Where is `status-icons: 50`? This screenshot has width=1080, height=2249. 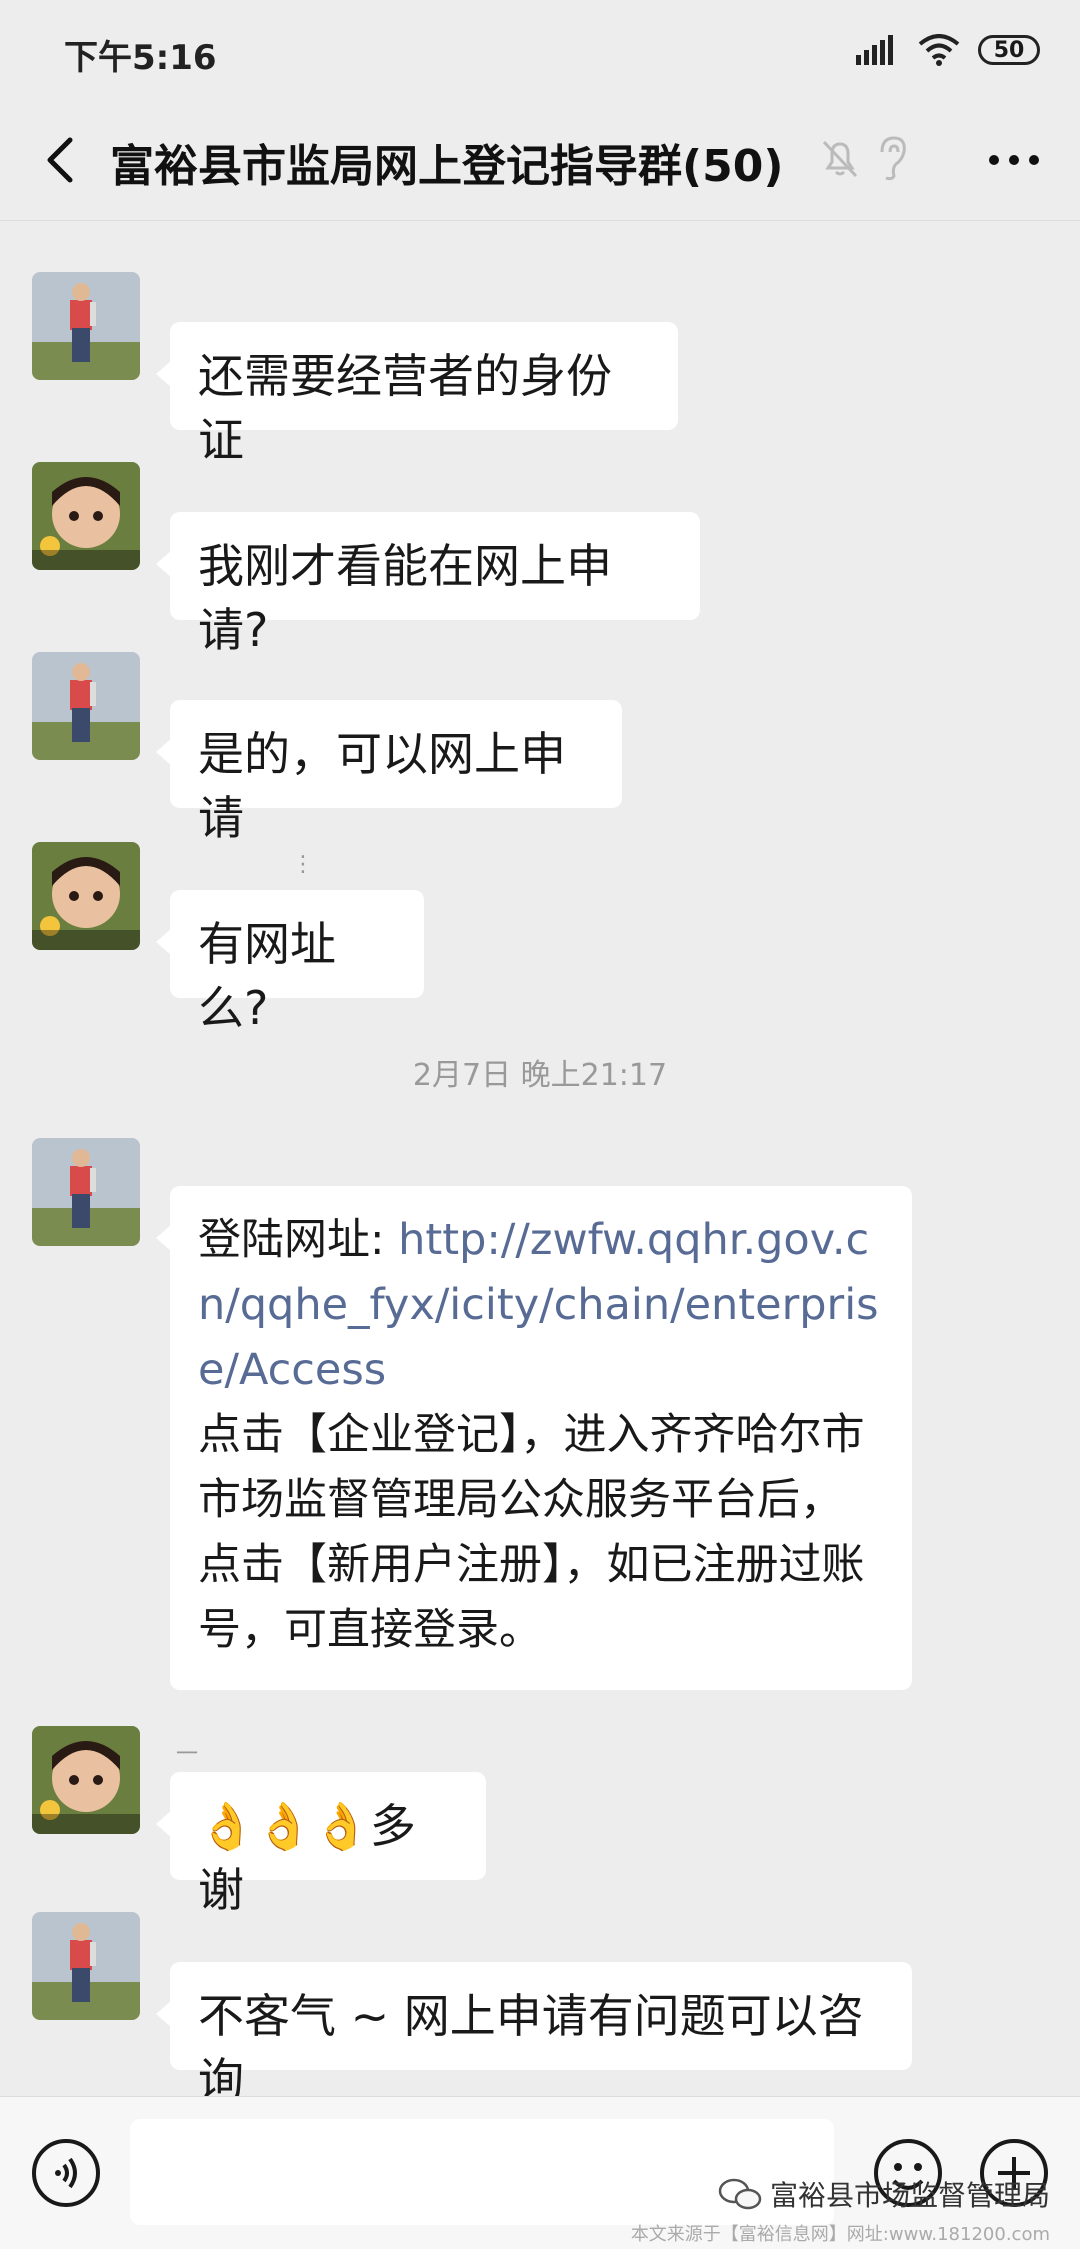
status-icons: 50 is located at coordinates (948, 50).